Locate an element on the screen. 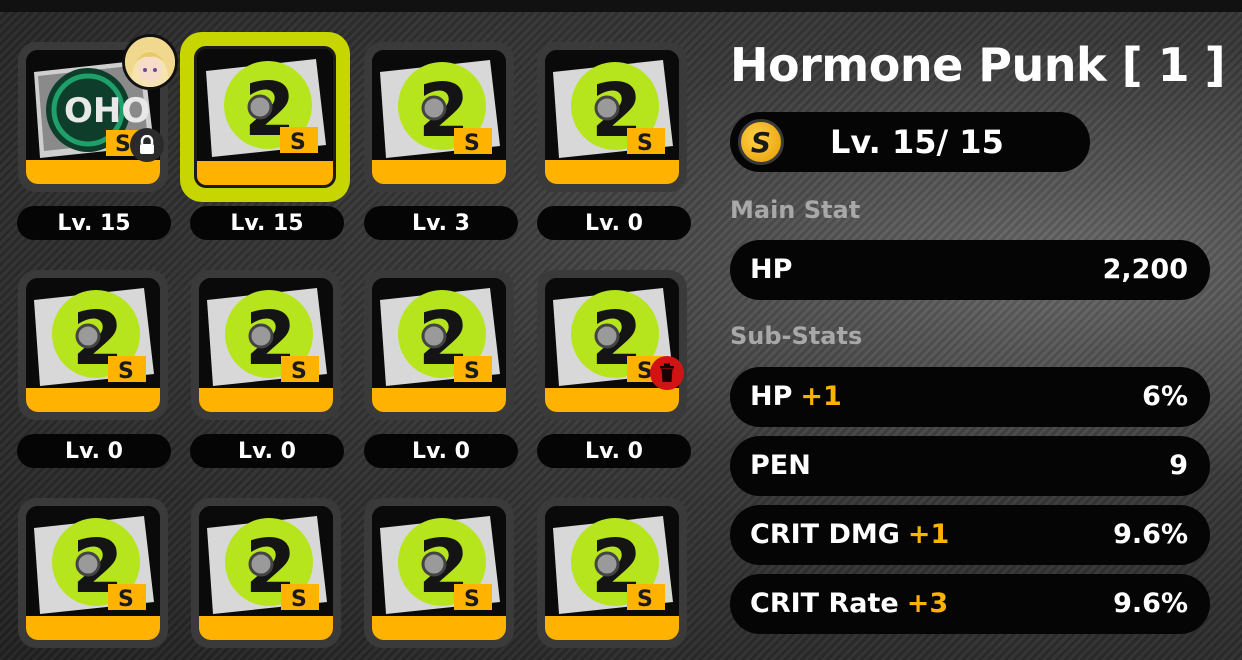 This screenshot has width=1242, height=660. sub-stat-row: CRIT DMG +1 9.6% is located at coordinates (970, 535).